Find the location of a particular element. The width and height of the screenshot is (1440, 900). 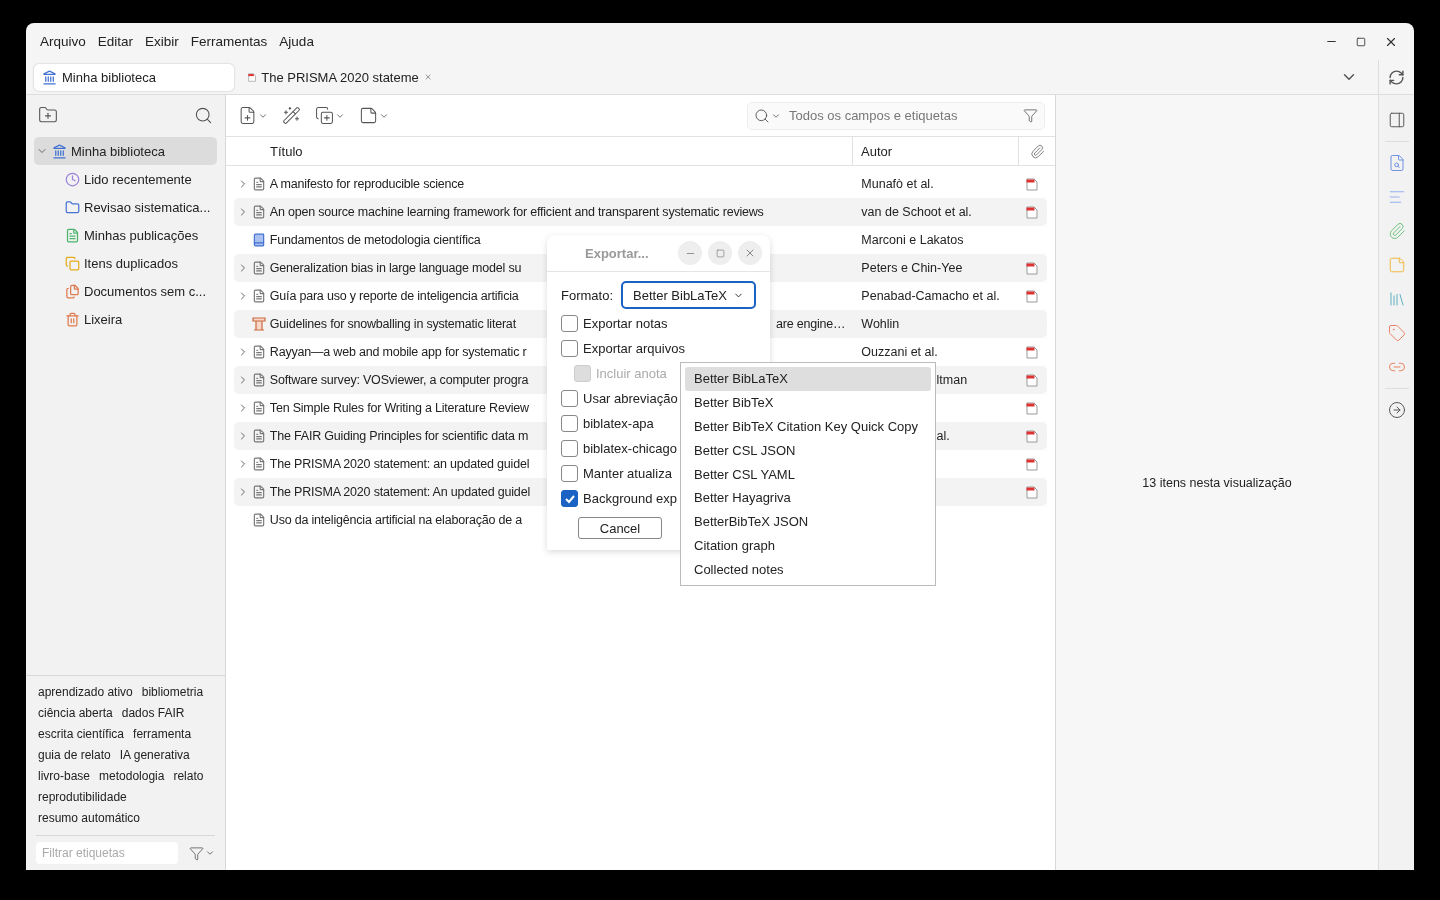

tag: livro-base is located at coordinates (64, 776).